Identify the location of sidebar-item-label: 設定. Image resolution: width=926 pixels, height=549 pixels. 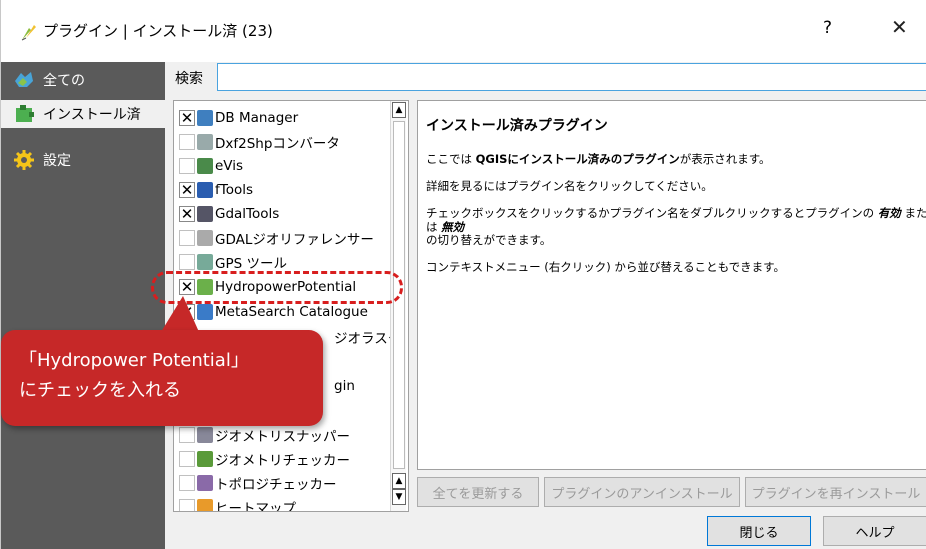
(57, 161).